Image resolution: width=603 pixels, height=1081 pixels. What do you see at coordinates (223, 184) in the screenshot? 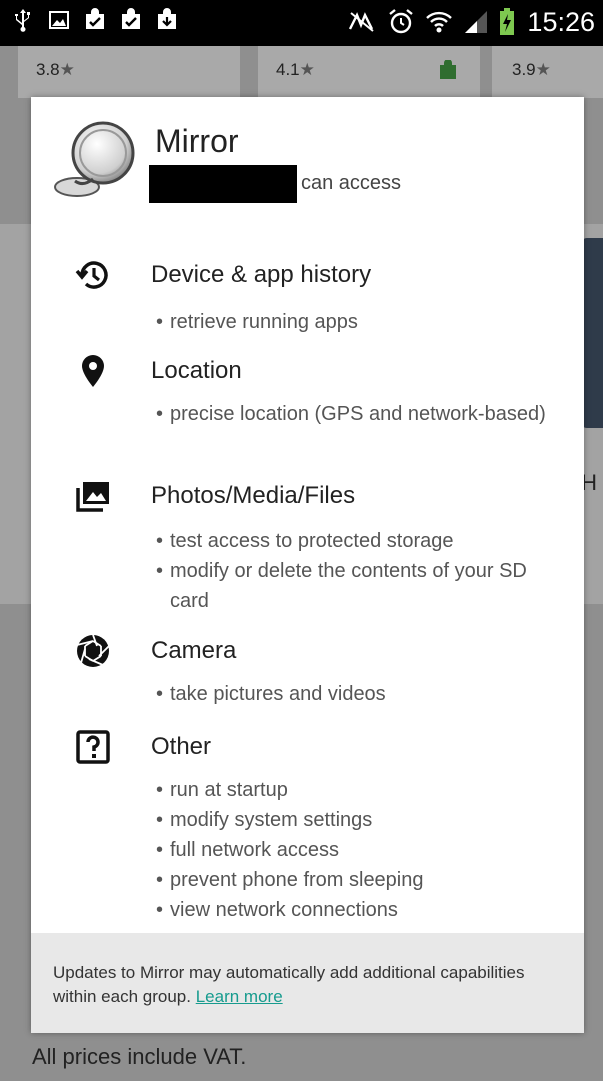
I see `redaction-block` at bounding box center [223, 184].